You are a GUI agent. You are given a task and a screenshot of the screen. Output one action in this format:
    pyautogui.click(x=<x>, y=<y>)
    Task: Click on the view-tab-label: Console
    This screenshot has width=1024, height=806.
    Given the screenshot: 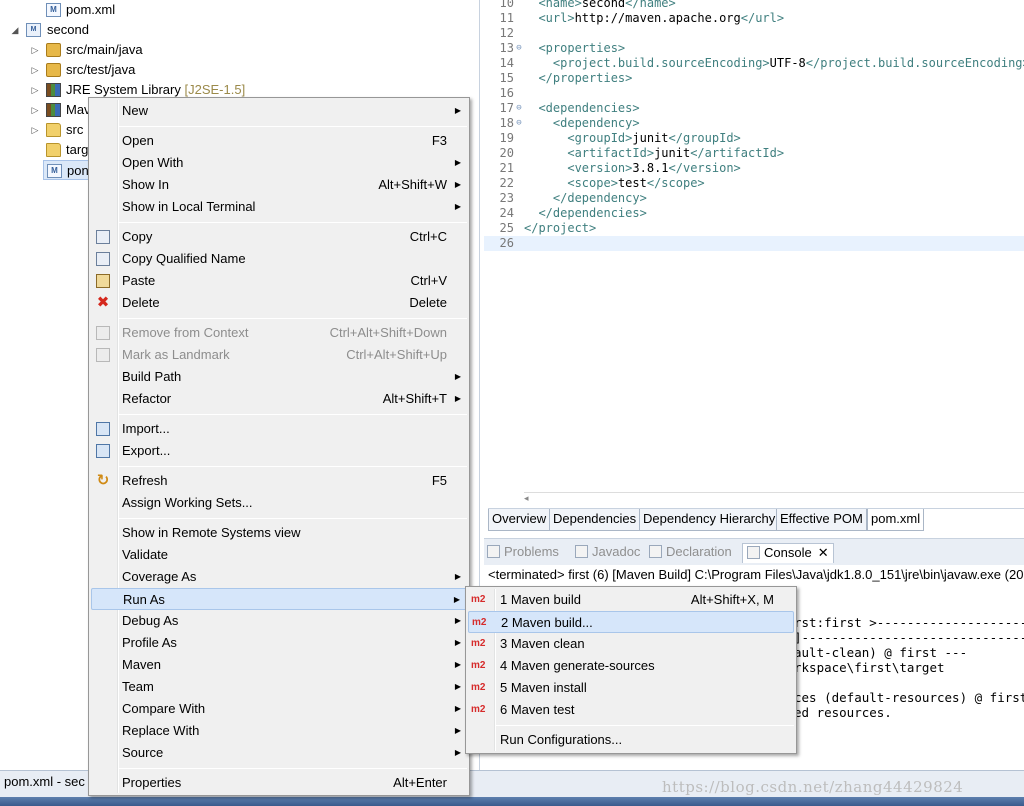 What is the action you would take?
    pyautogui.click(x=788, y=552)
    